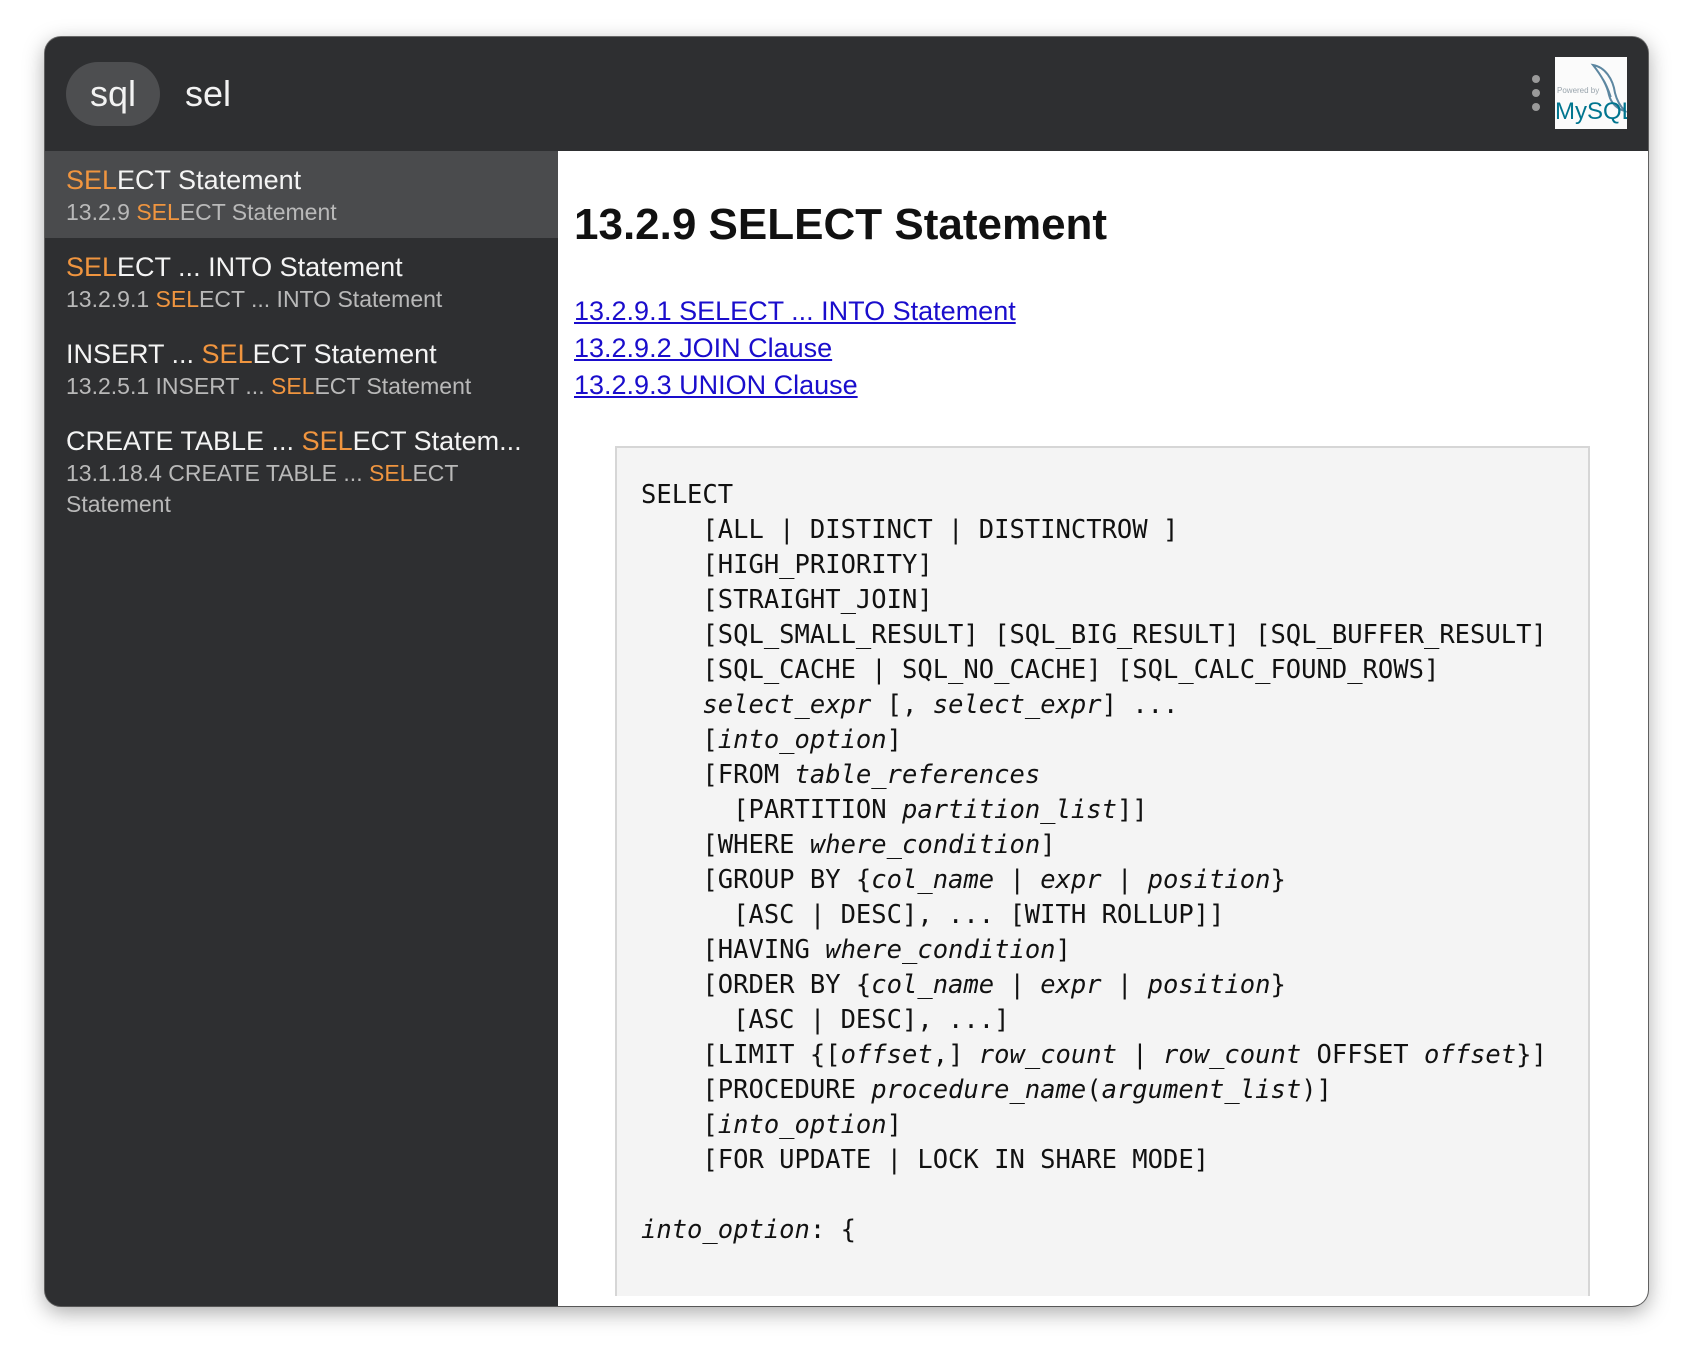  I want to click on docset-keyword-chip: sql, so click(113, 94).